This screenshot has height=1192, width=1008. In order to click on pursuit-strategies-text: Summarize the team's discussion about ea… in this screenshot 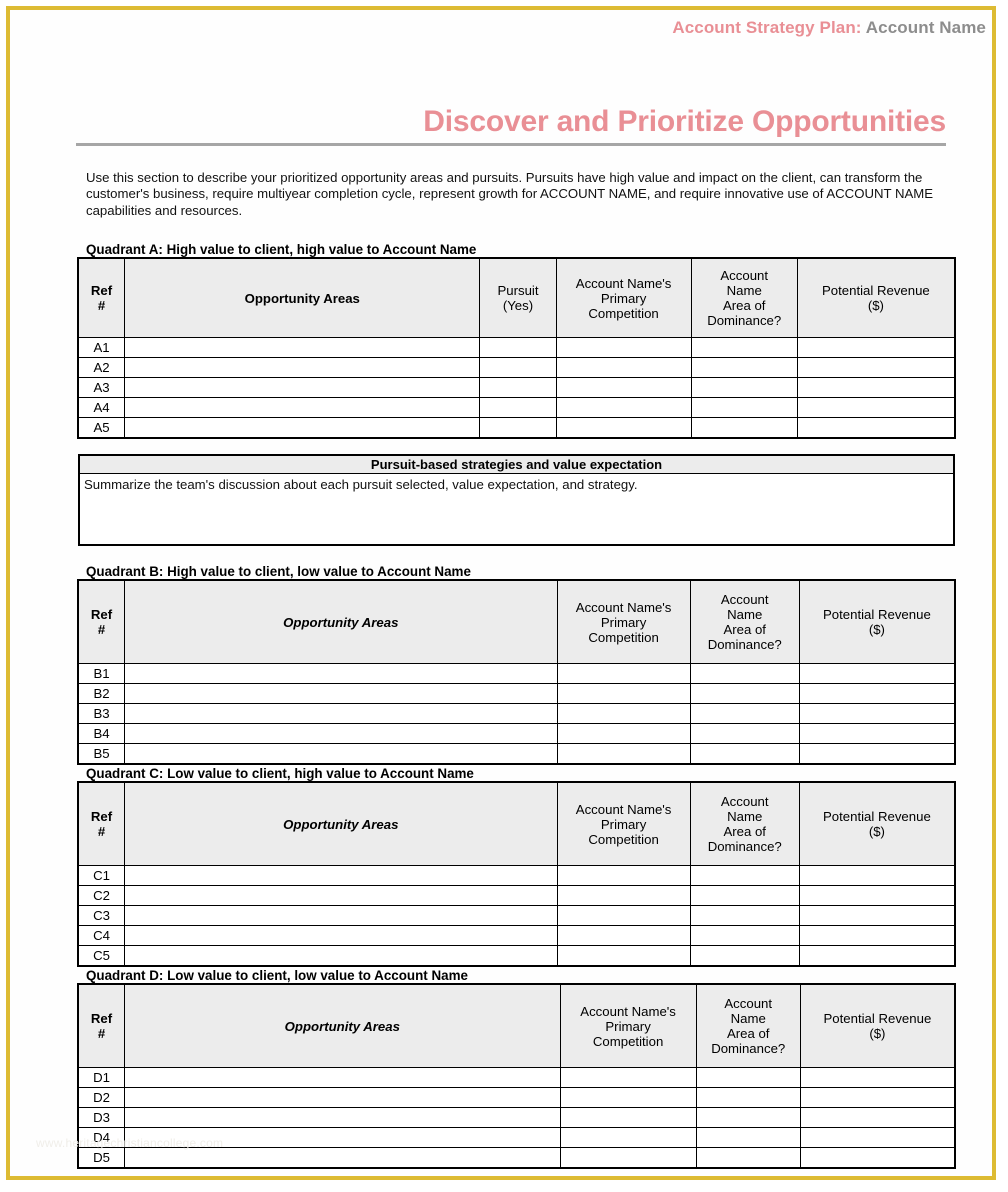, I will do `click(516, 483)`.